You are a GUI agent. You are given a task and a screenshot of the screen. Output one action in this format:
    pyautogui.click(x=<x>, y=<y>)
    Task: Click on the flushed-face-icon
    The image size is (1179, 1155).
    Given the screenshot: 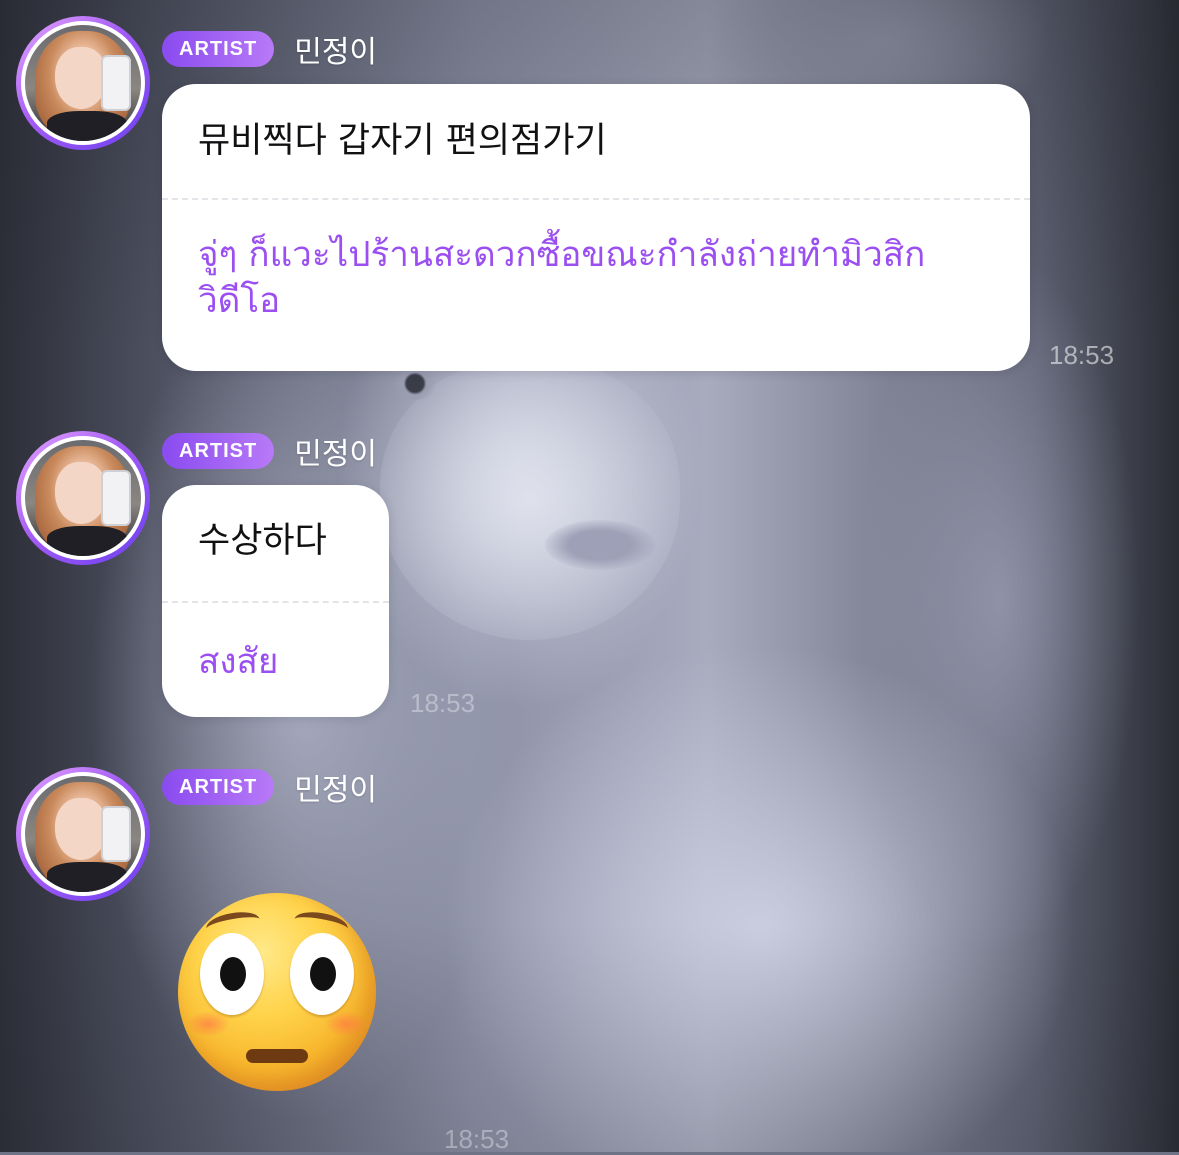 What is the action you would take?
    pyautogui.click(x=277, y=992)
    